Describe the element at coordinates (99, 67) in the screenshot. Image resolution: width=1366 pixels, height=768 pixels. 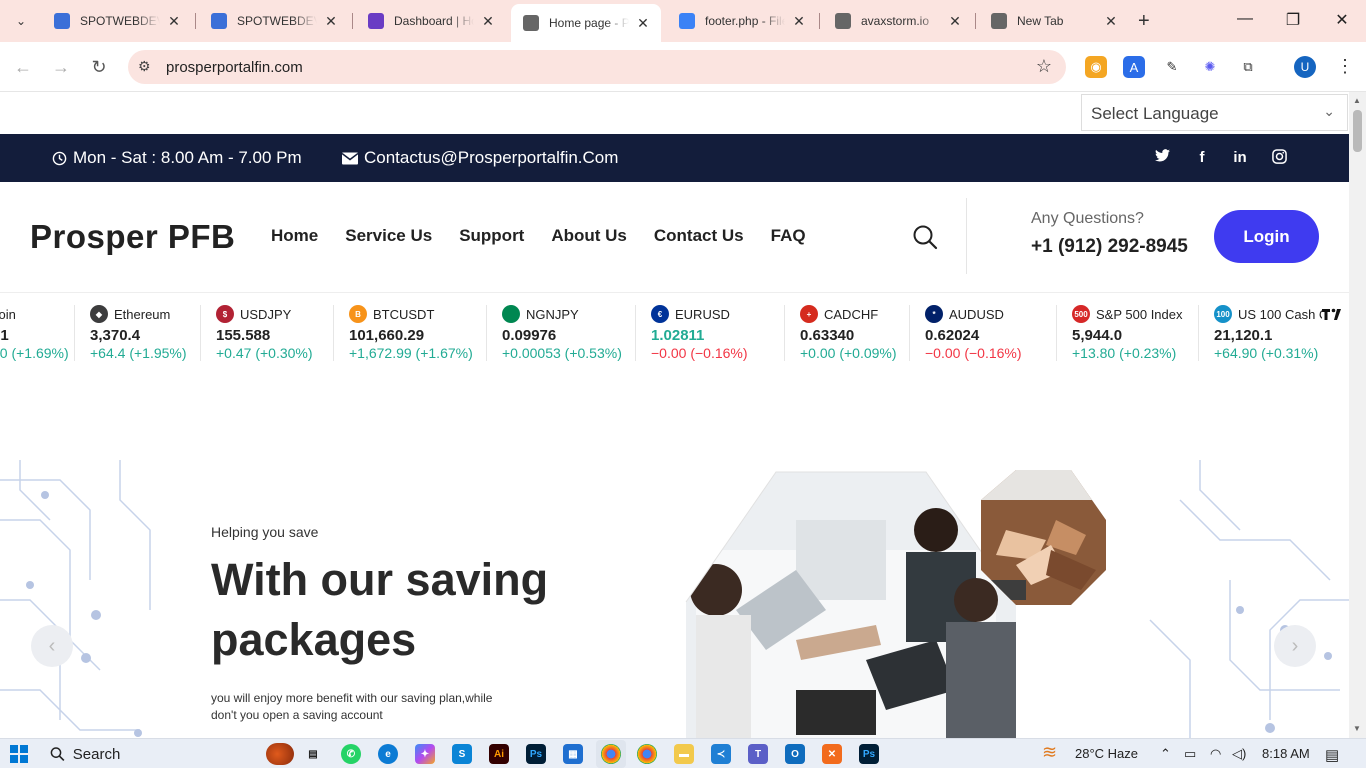
I see `reload-icon: ↻` at that location.